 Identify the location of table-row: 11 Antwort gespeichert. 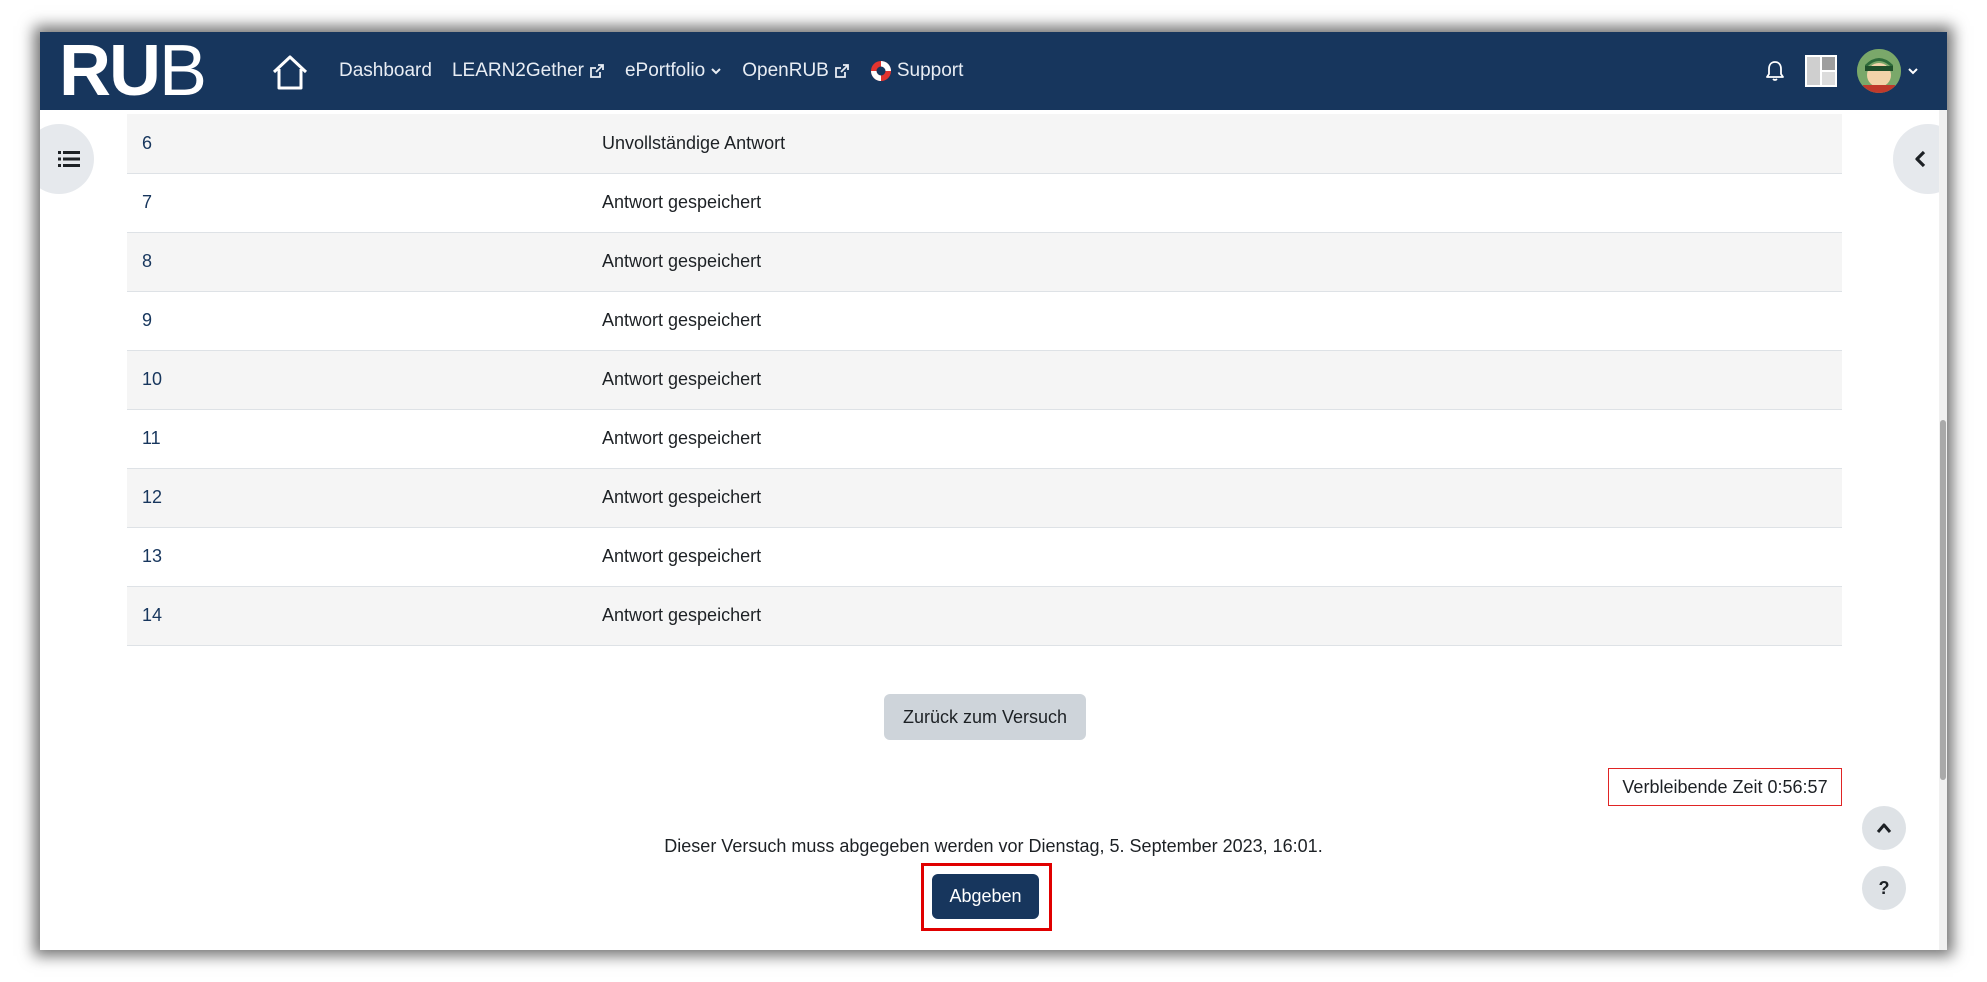
(984, 439).